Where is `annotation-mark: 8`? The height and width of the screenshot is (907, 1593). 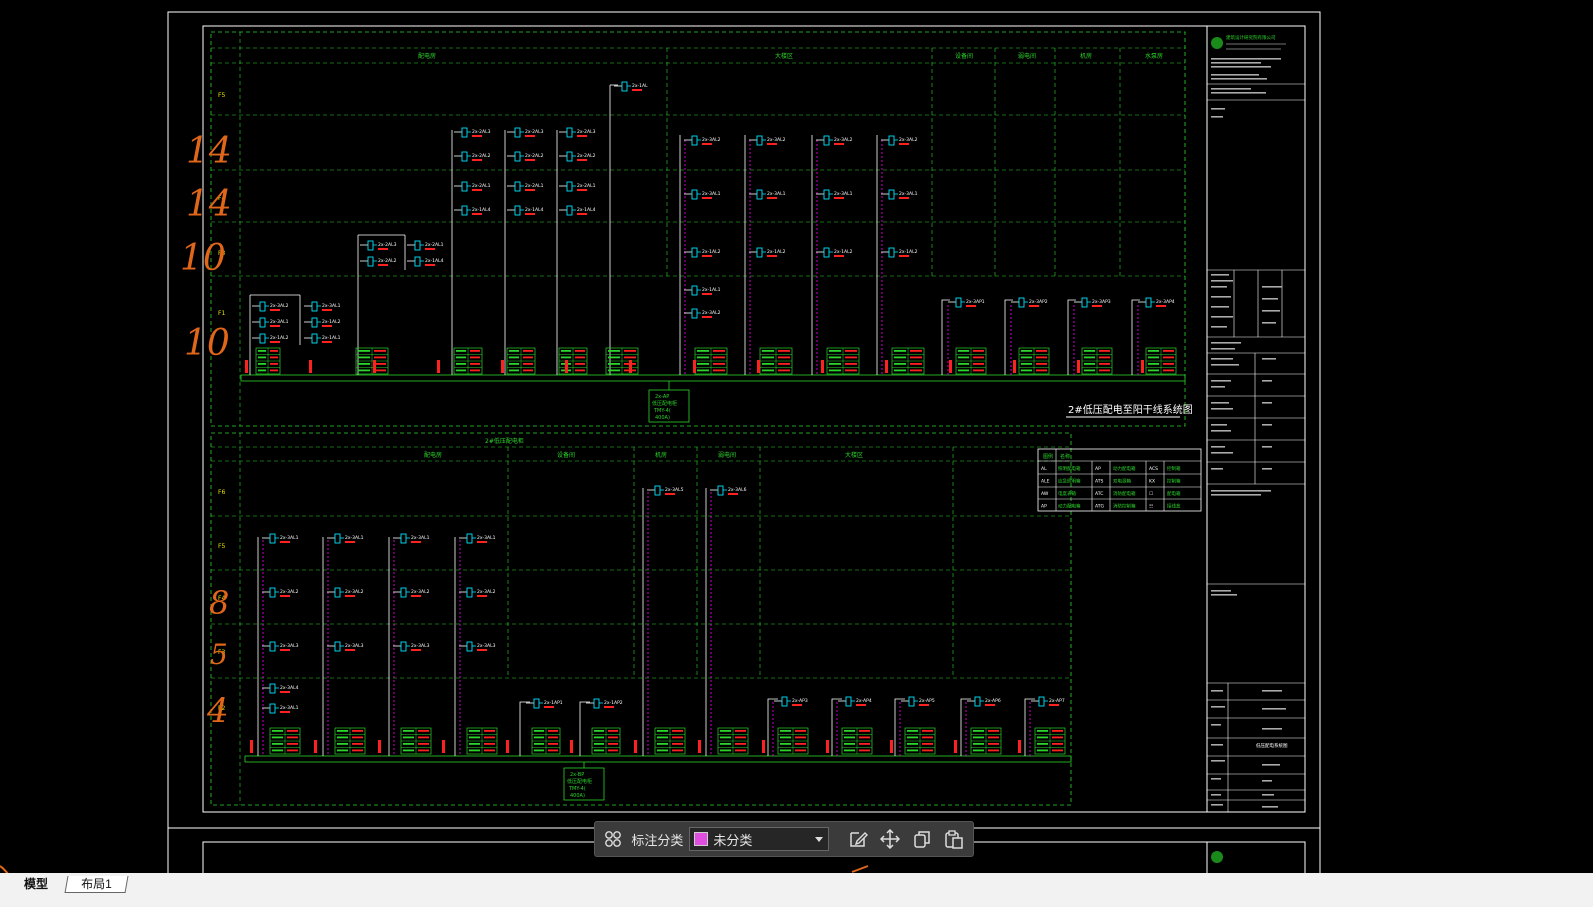 annotation-mark: 8 is located at coordinates (219, 603).